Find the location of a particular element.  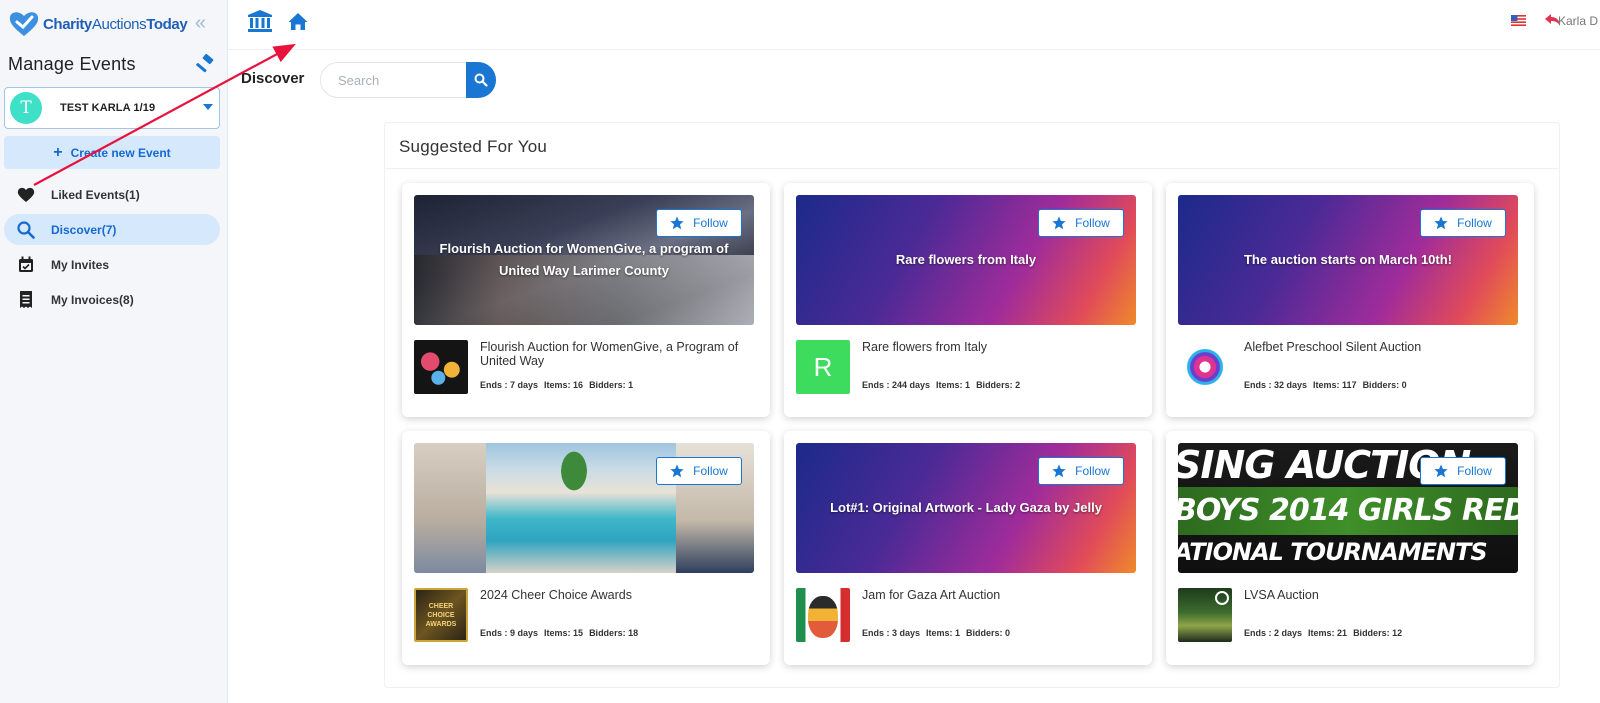

auction-stats: Ends : 2 days Items: 21 Bidders: 12 is located at coordinates (1326, 633).